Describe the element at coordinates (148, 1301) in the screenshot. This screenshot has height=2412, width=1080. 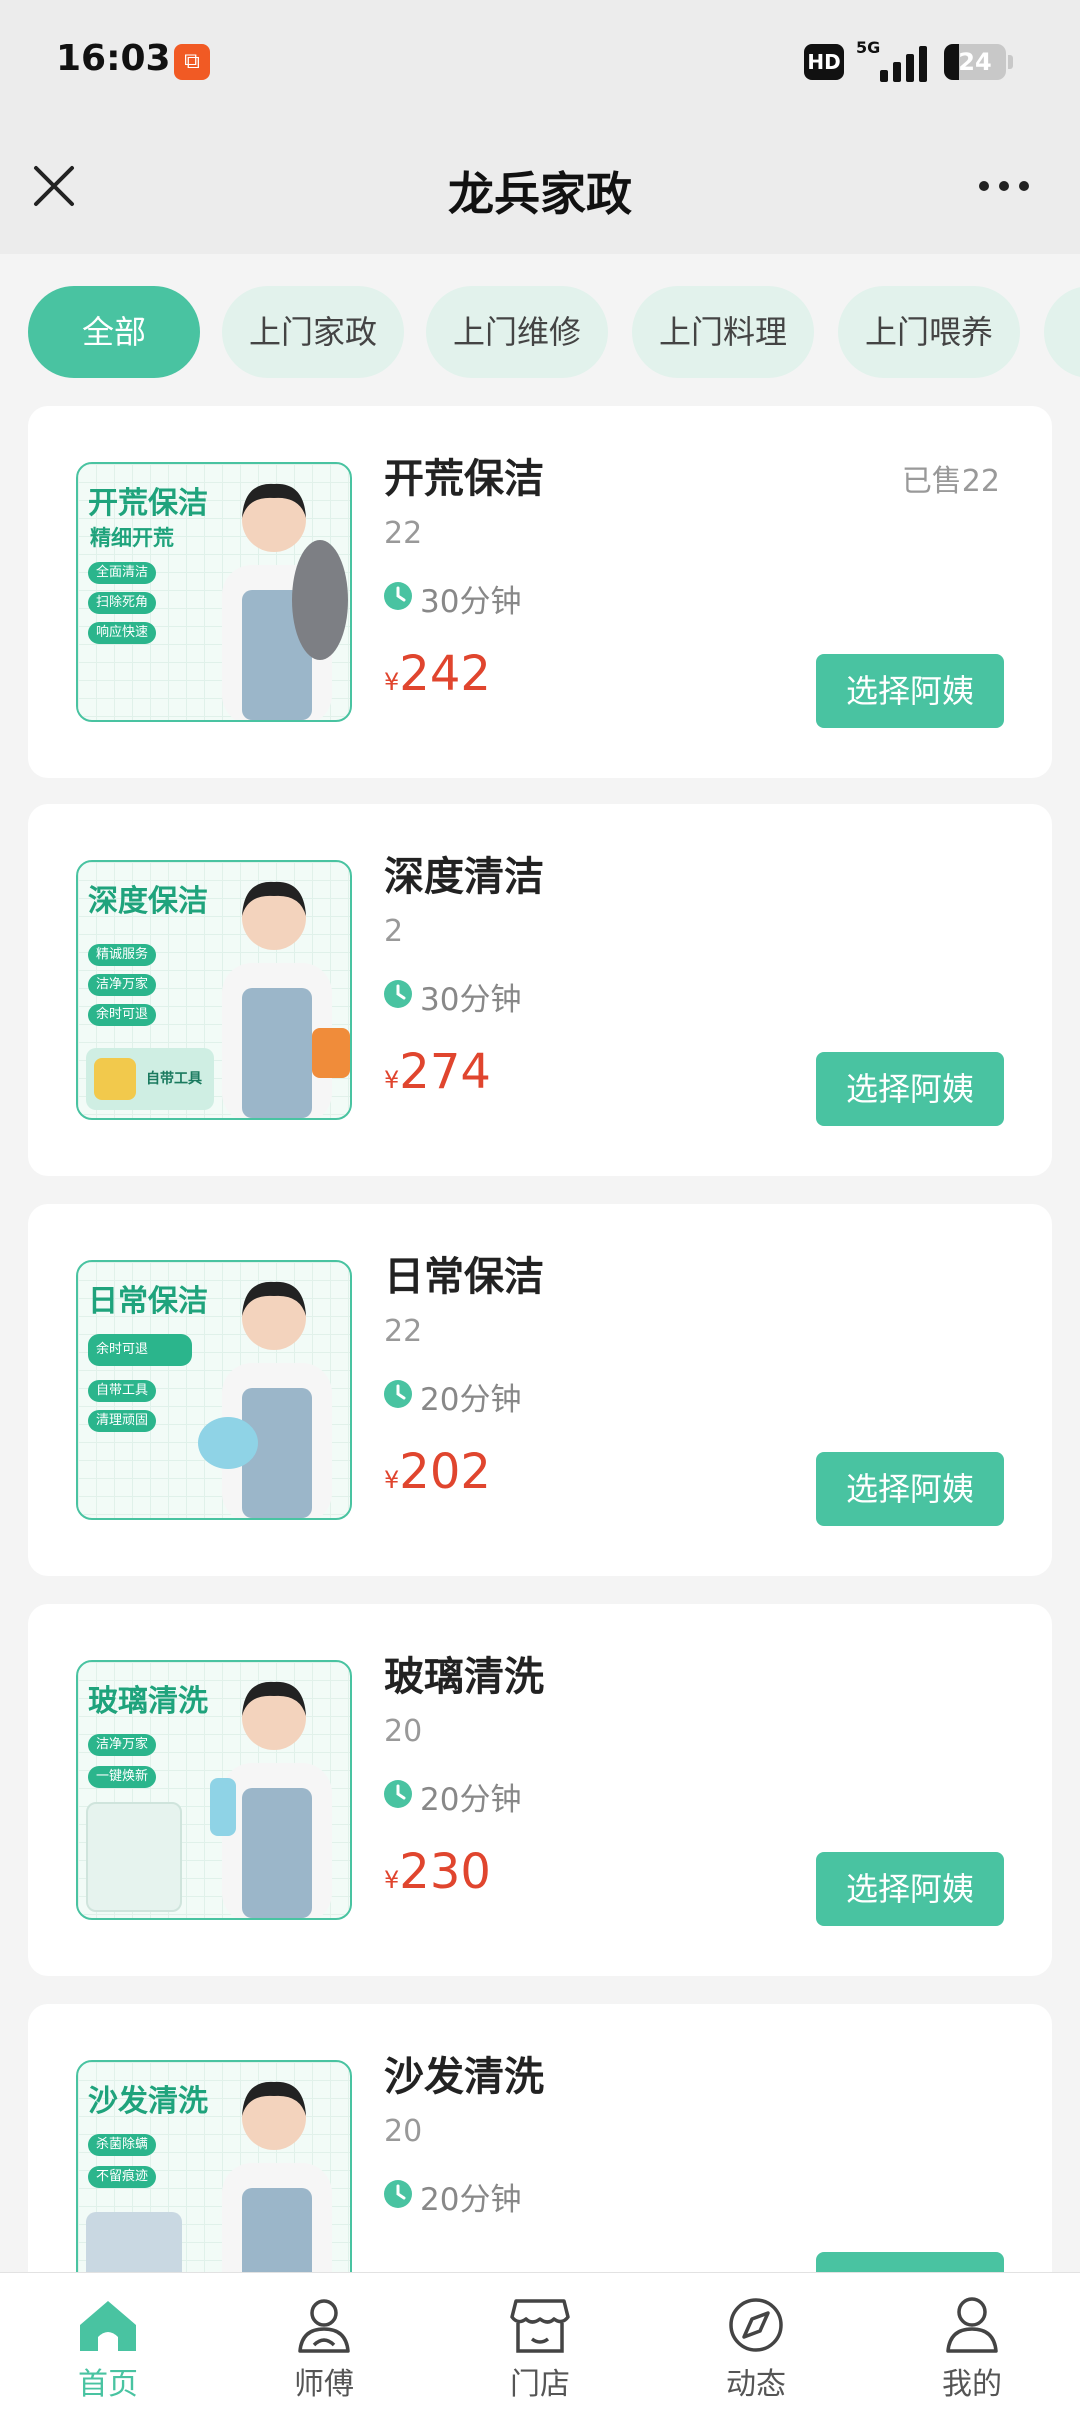
I see `image-title: 日常保洁` at that location.